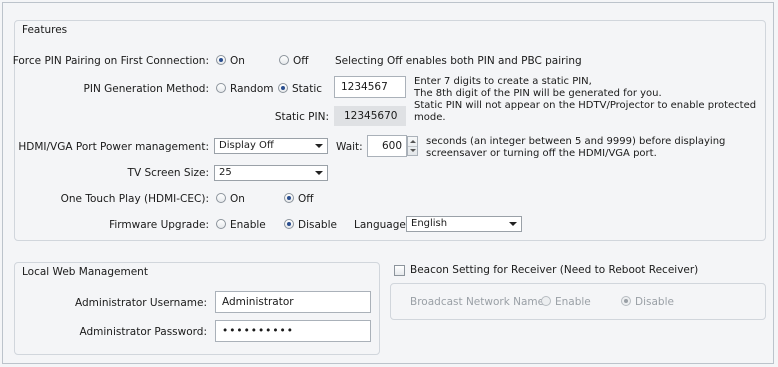  Describe the element at coordinates (349, 147) in the screenshot. I see `wait-label: Wait:` at that location.